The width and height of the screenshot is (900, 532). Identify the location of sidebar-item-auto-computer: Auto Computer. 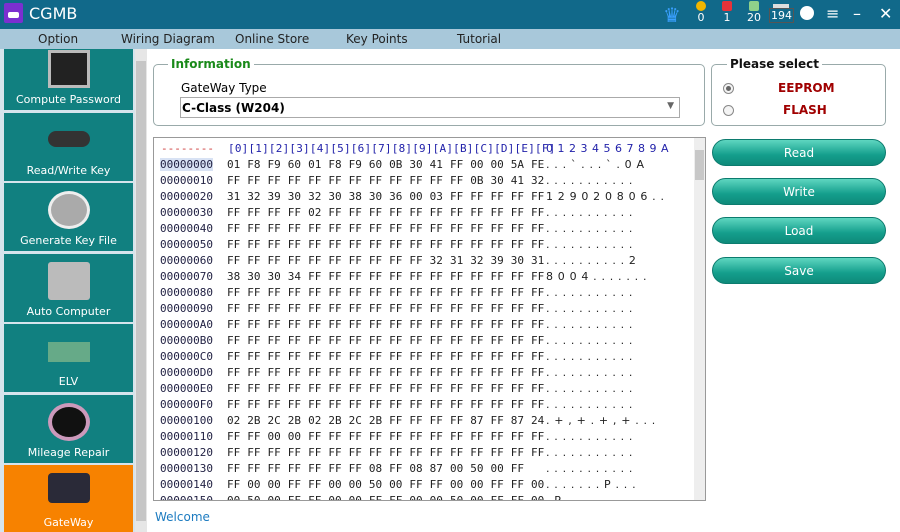
(68, 287).